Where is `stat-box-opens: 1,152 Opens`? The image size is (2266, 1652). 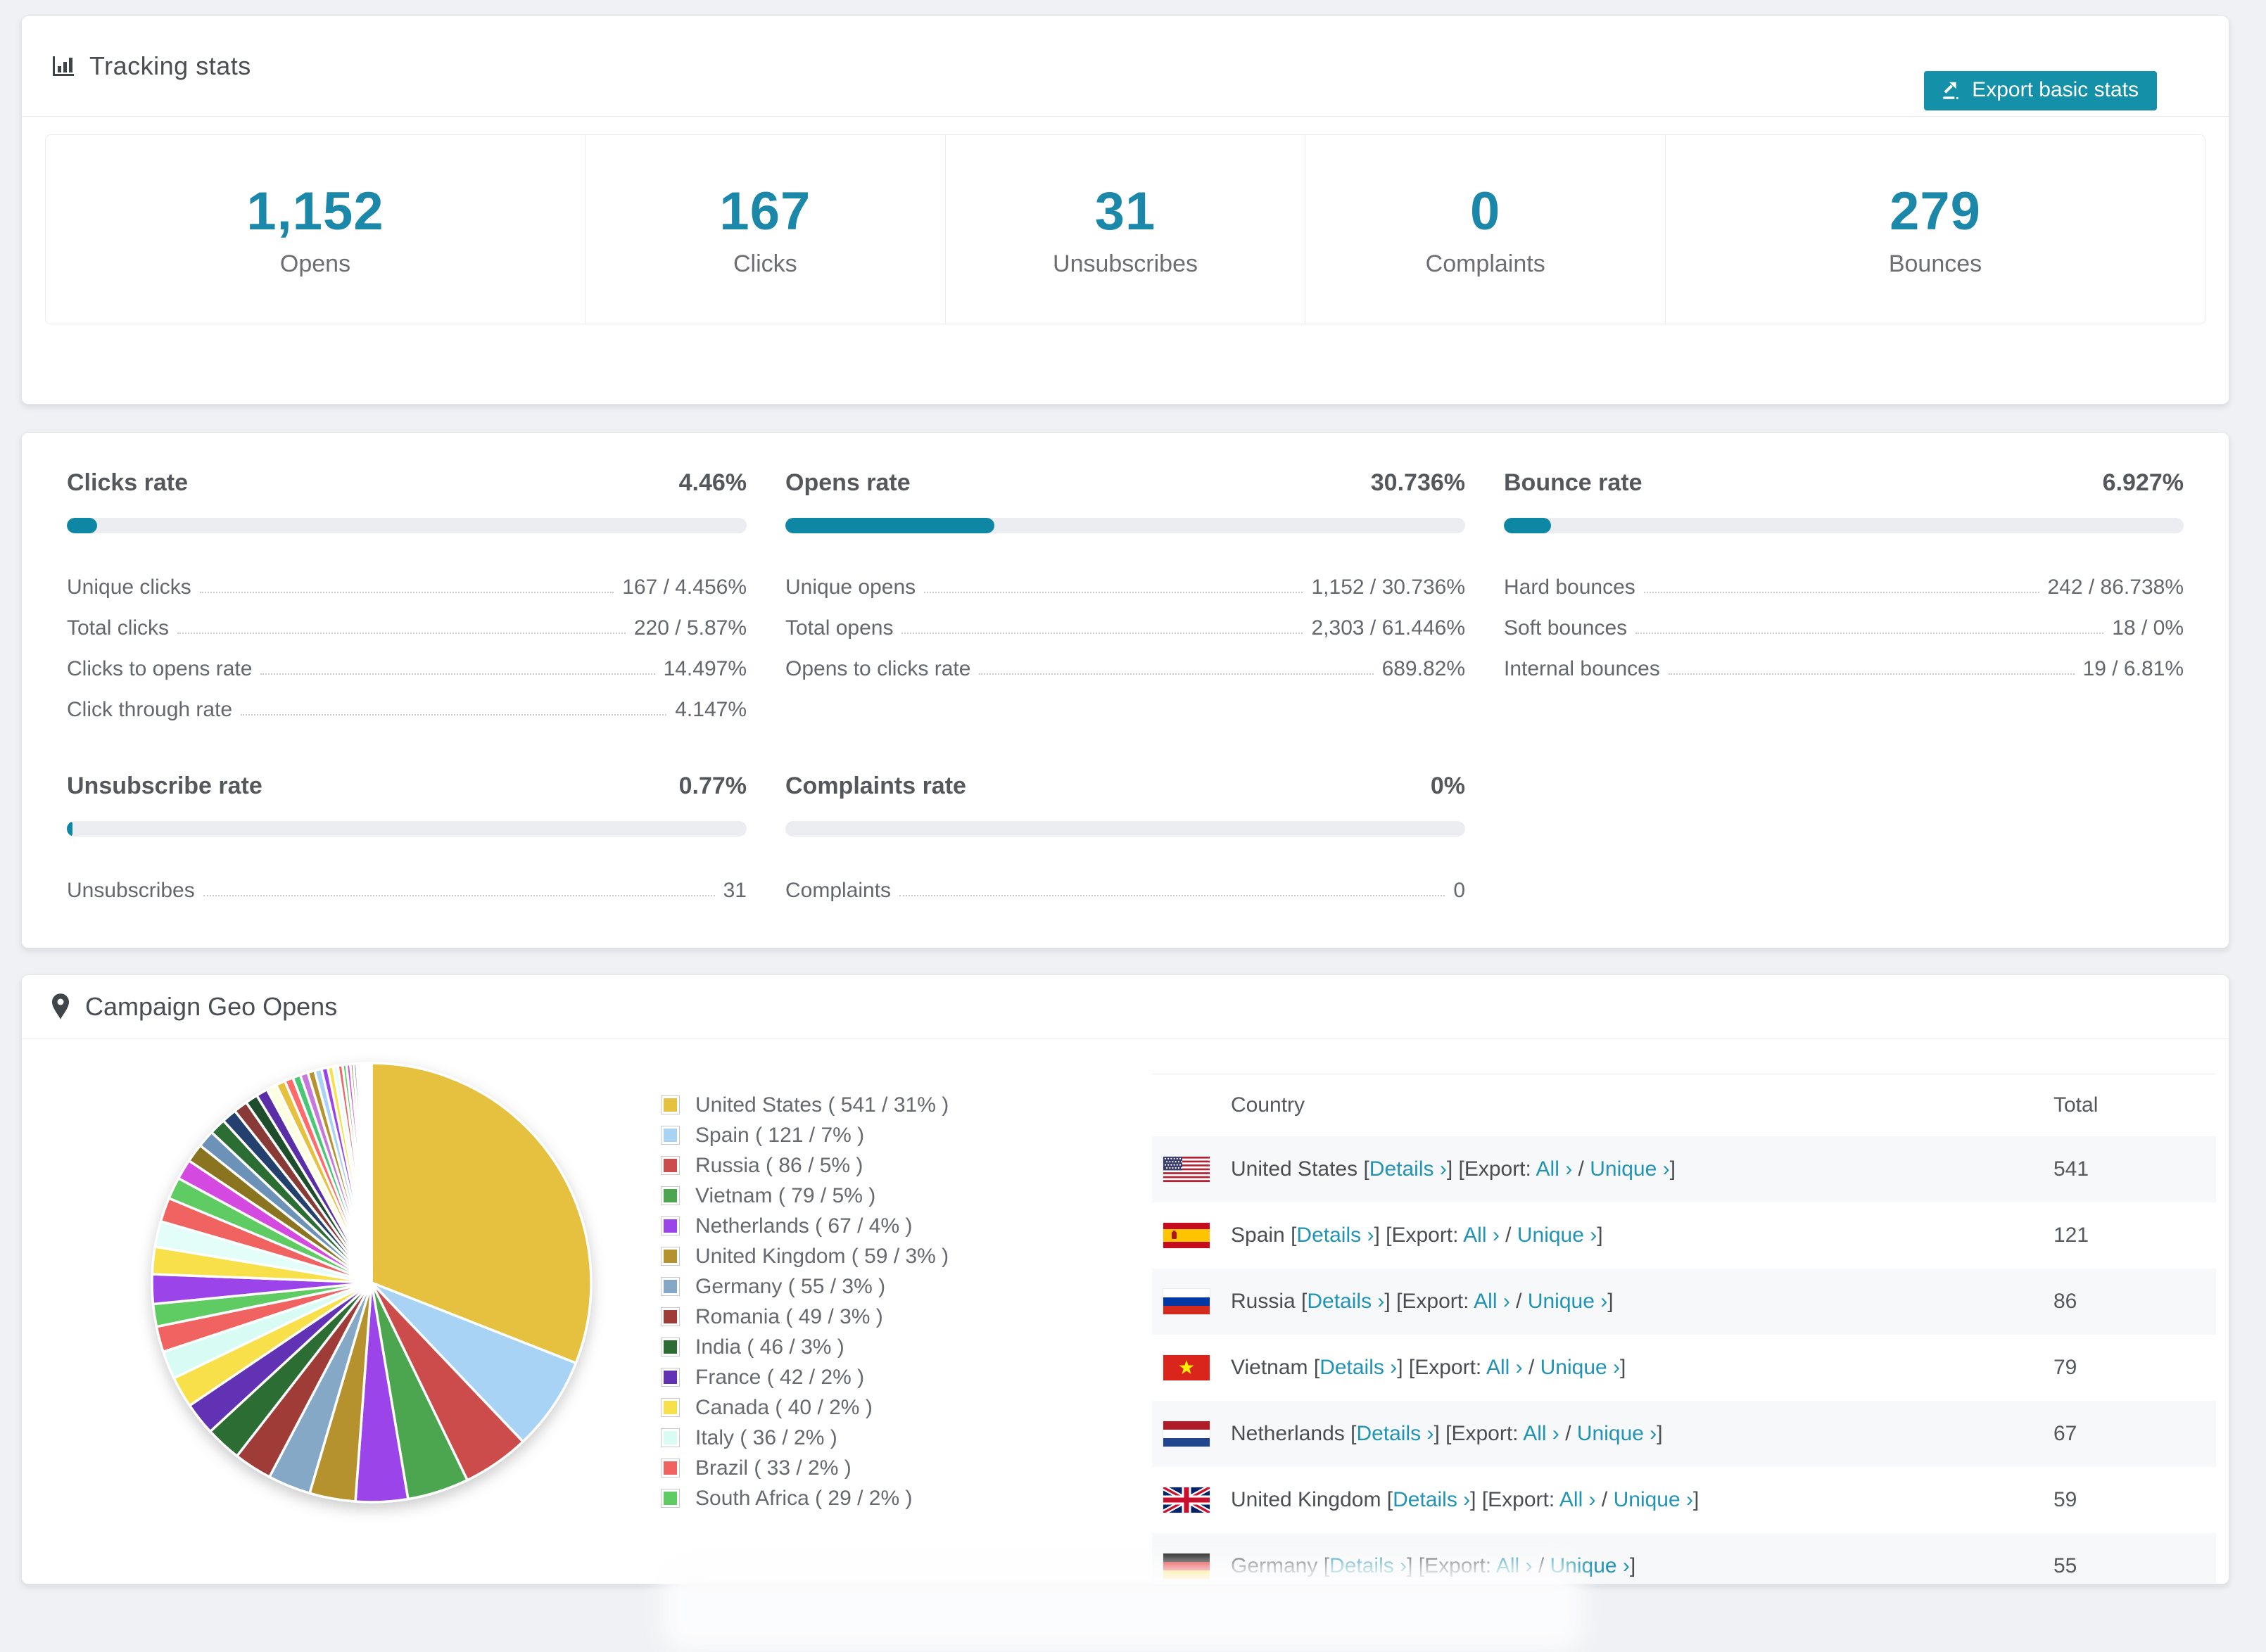
stat-box-opens: 1,152 Opens is located at coordinates (315, 229).